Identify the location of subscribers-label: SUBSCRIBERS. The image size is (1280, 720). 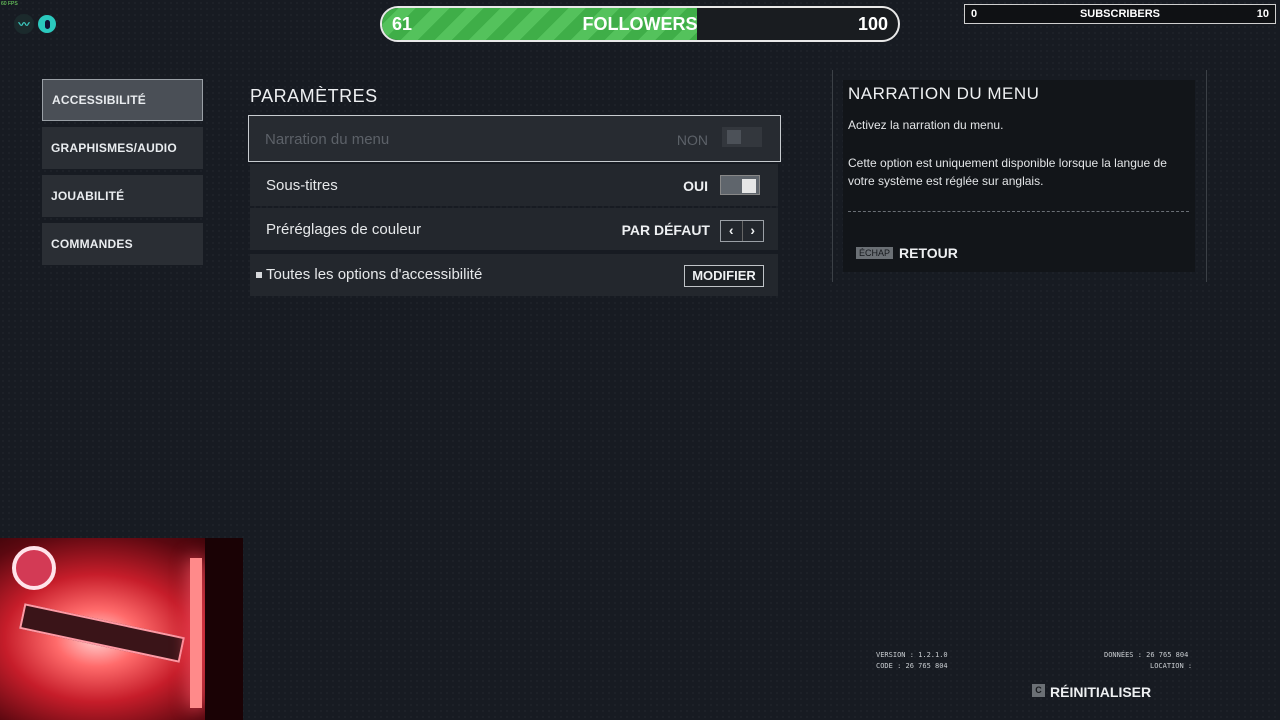
(1120, 14).